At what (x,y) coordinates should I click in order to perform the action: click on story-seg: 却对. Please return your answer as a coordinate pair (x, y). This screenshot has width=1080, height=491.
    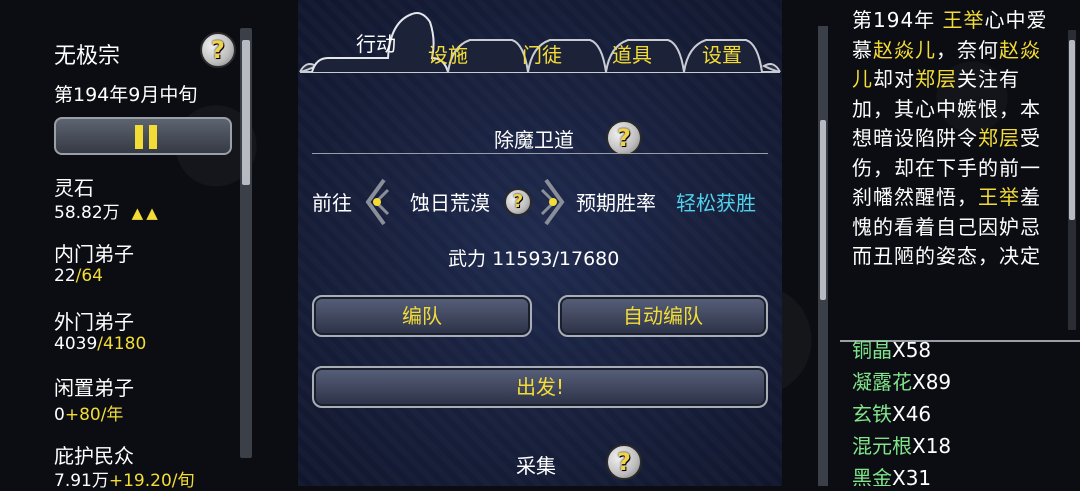
    Looking at the image, I should click on (894, 79).